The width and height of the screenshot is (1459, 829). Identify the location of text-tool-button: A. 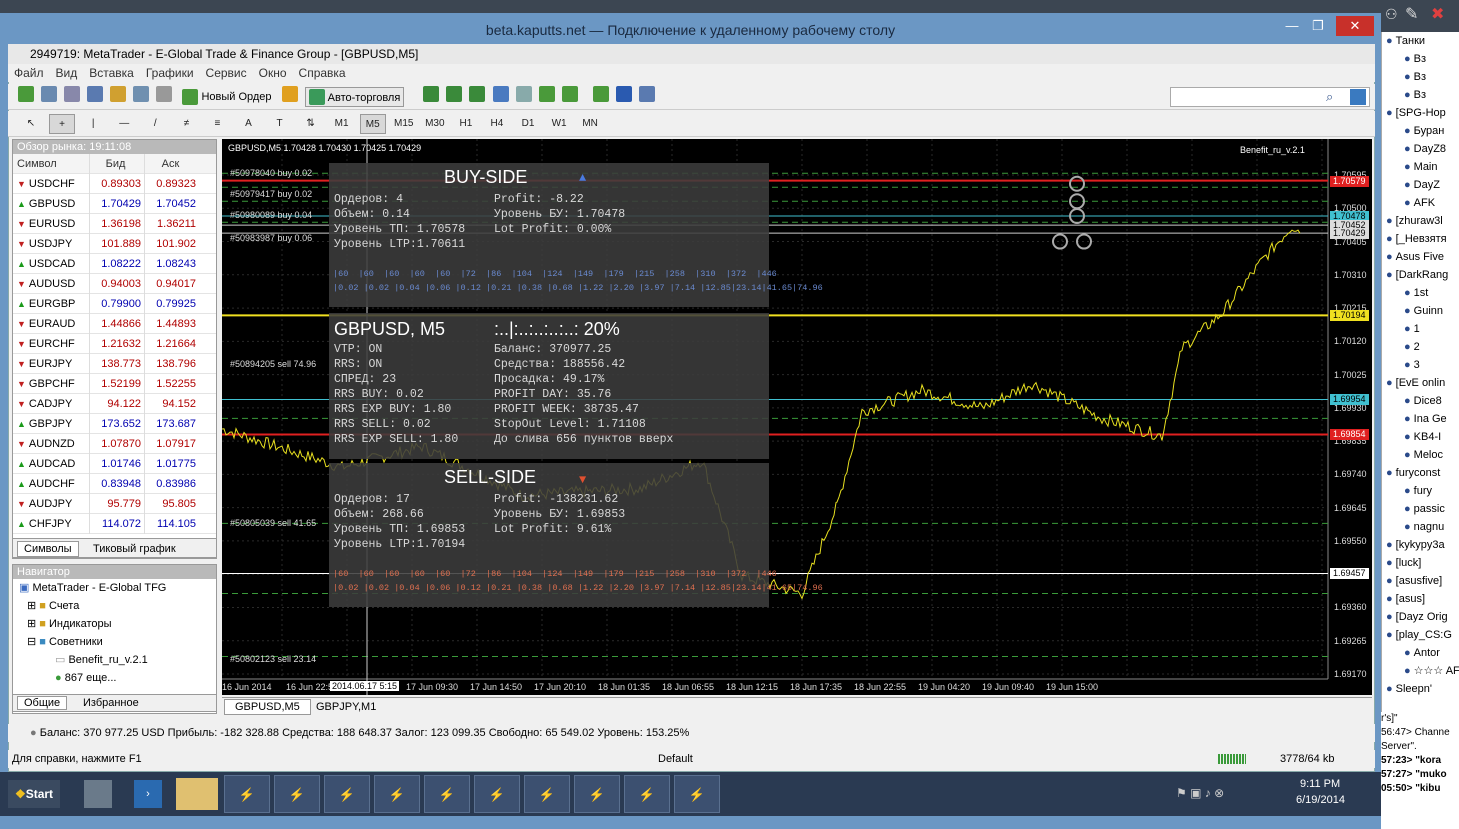
(248, 124).